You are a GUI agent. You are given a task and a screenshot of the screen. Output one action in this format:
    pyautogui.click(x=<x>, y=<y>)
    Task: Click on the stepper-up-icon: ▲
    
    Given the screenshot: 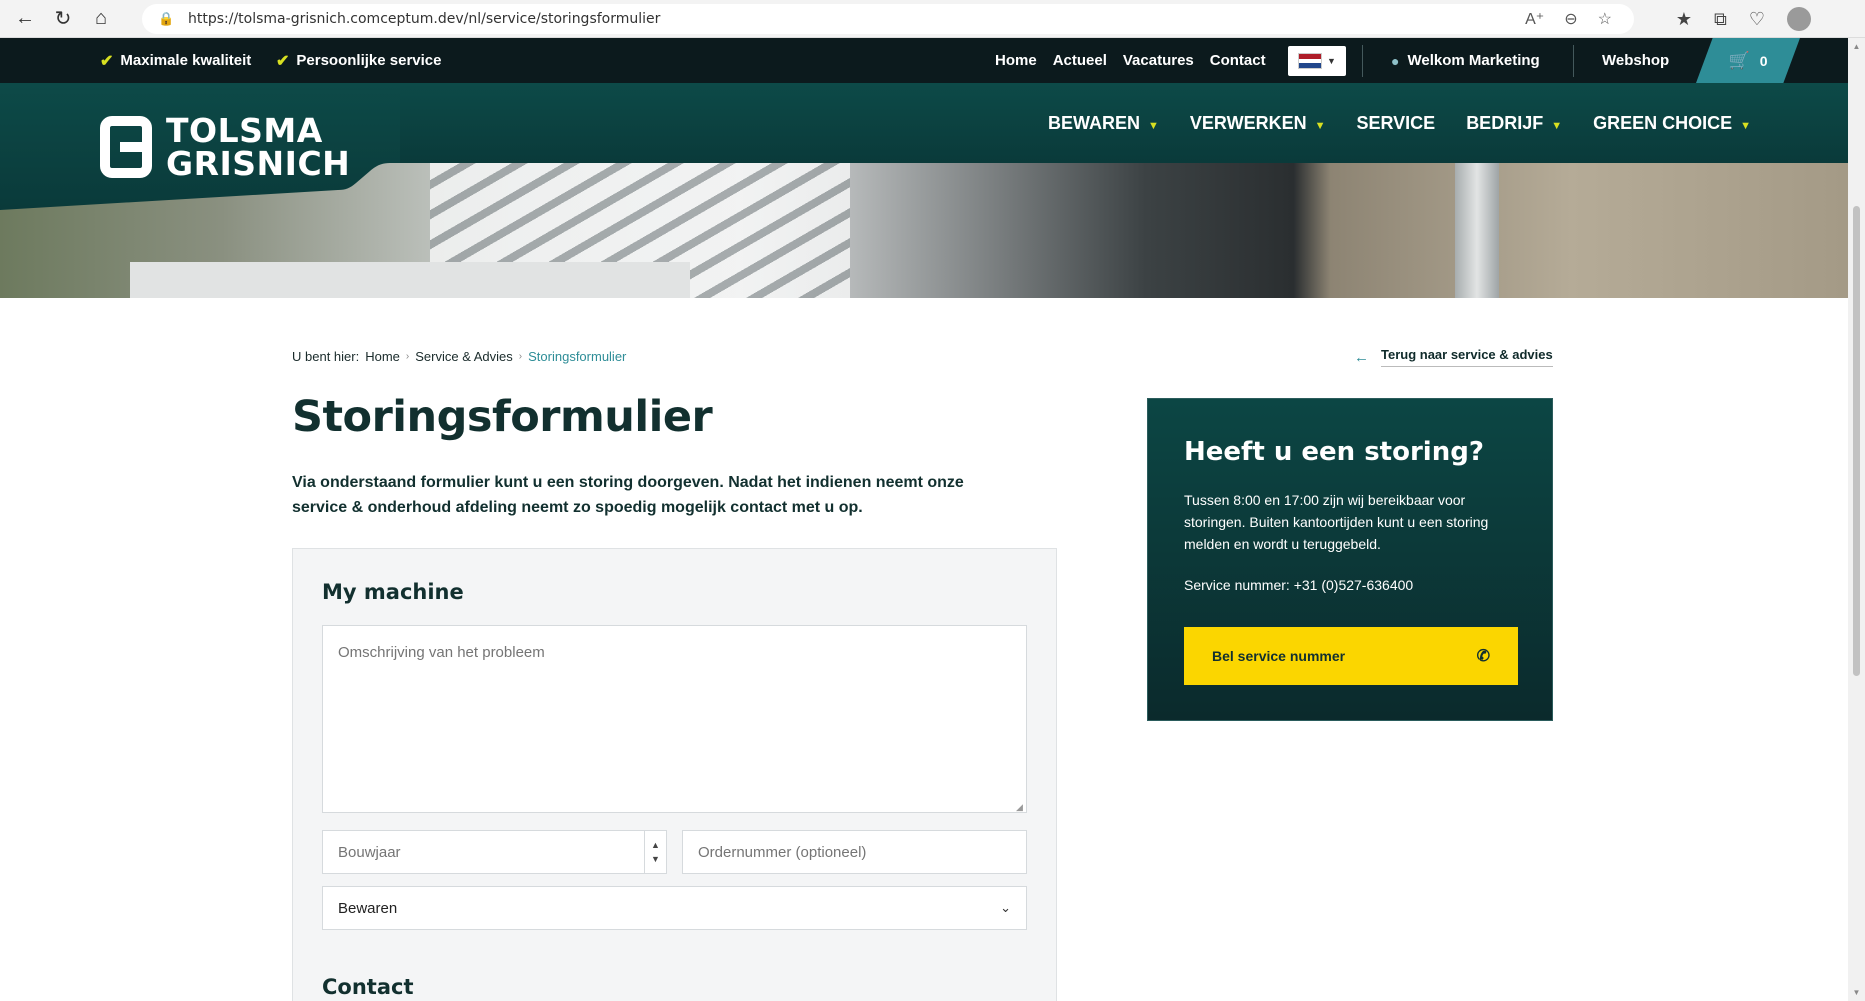 What is the action you would take?
    pyautogui.click(x=655, y=845)
    